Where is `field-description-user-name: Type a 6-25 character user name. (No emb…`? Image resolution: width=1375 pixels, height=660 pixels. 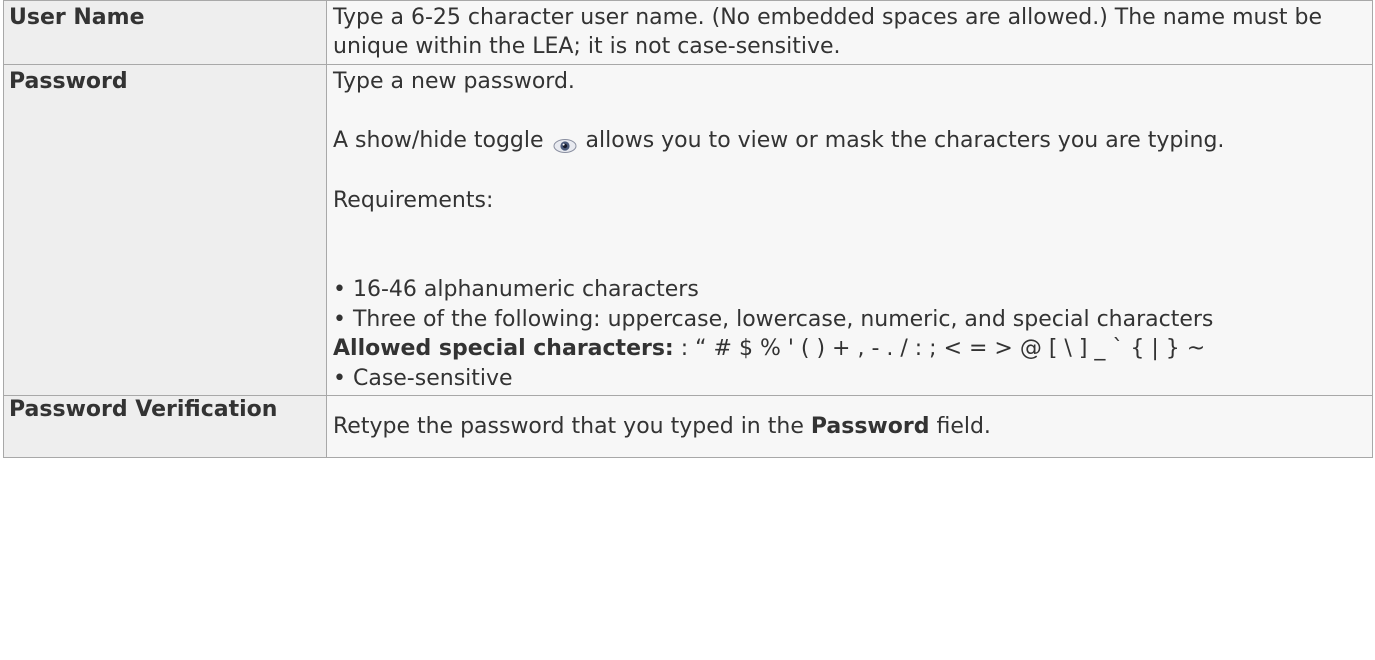 field-description-user-name: Type a 6-25 character user name. (No emb… is located at coordinates (849, 32).